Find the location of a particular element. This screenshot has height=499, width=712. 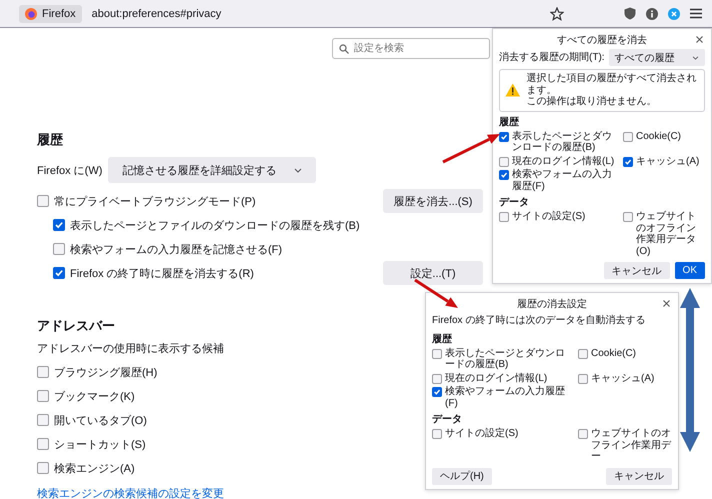

checkbox-label: 検索やフォームの入力履歴を記憶させる(F) is located at coordinates (176, 249).